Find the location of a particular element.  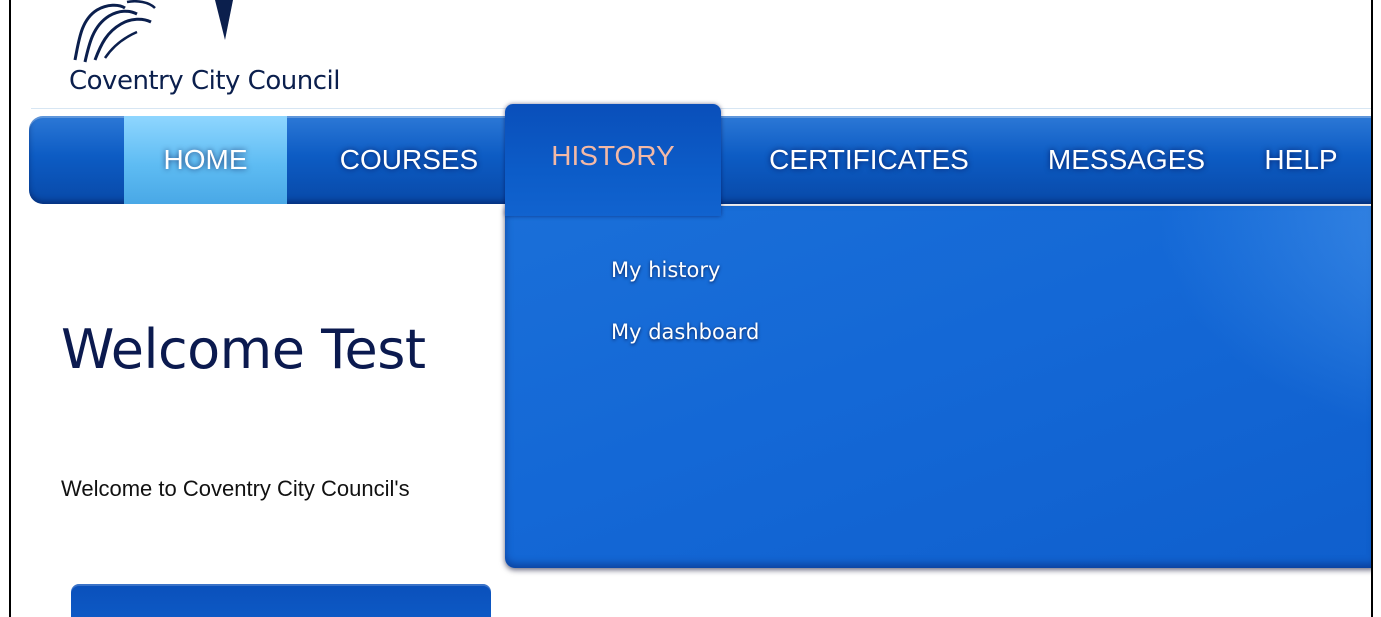

nav-item-messages: MESSAGES is located at coordinates (1126, 160).